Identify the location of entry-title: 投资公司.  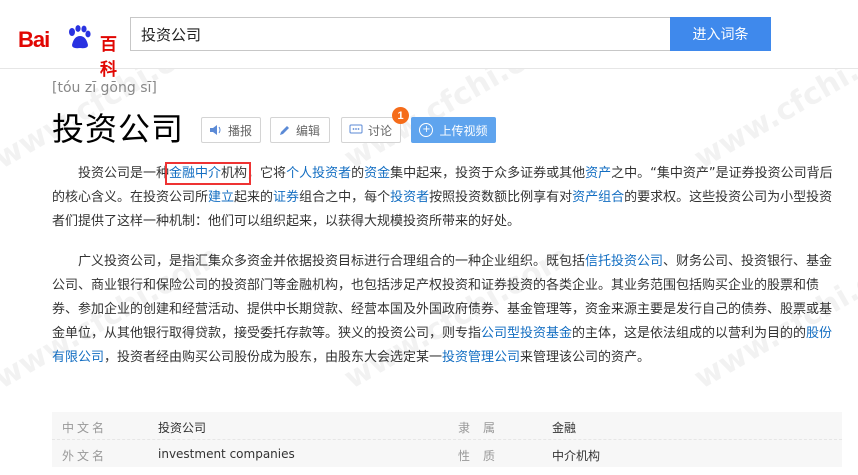
(118, 129).